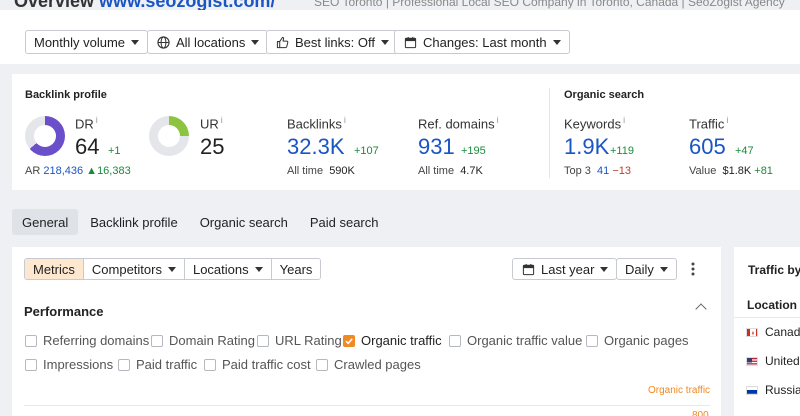  I want to click on volume-dropdown-label: Monthly volume, so click(80, 42).